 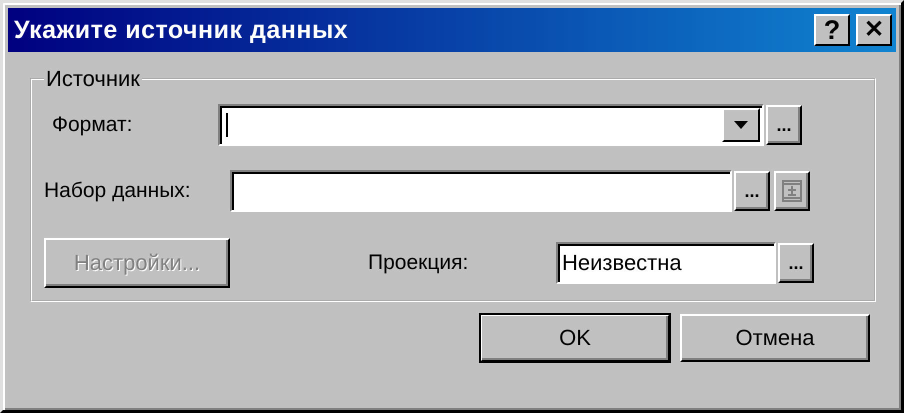 What do you see at coordinates (93, 79) in the screenshot?
I see `group-label: Источник` at bounding box center [93, 79].